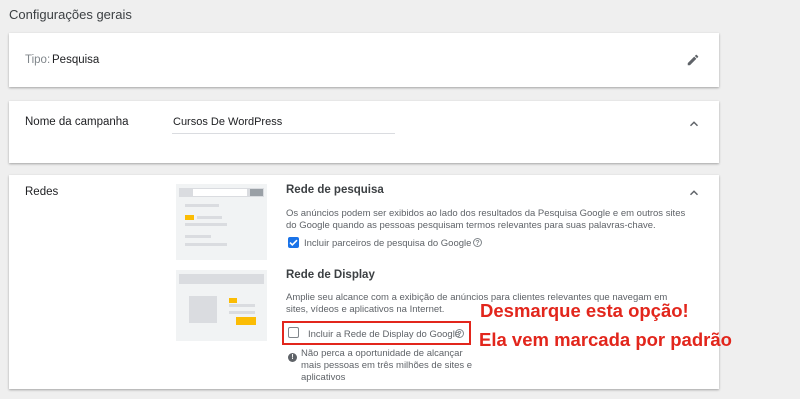 This screenshot has height=399, width=800. I want to click on display-network-illustration, so click(221, 305).